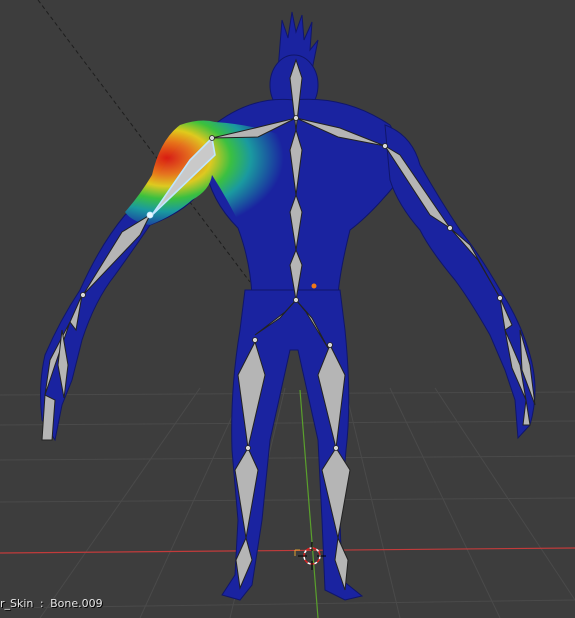 The height and width of the screenshot is (618, 575). I want to click on status-object-name: r_Skin, so click(17, 603).